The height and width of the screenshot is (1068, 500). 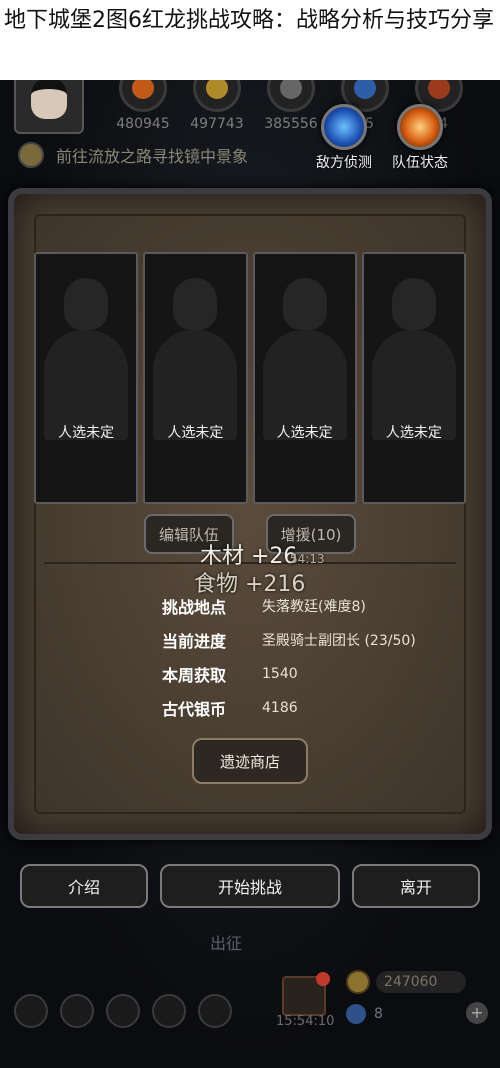 What do you see at coordinates (421, 982) in the screenshot?
I see `gold-value: 247060` at bounding box center [421, 982].